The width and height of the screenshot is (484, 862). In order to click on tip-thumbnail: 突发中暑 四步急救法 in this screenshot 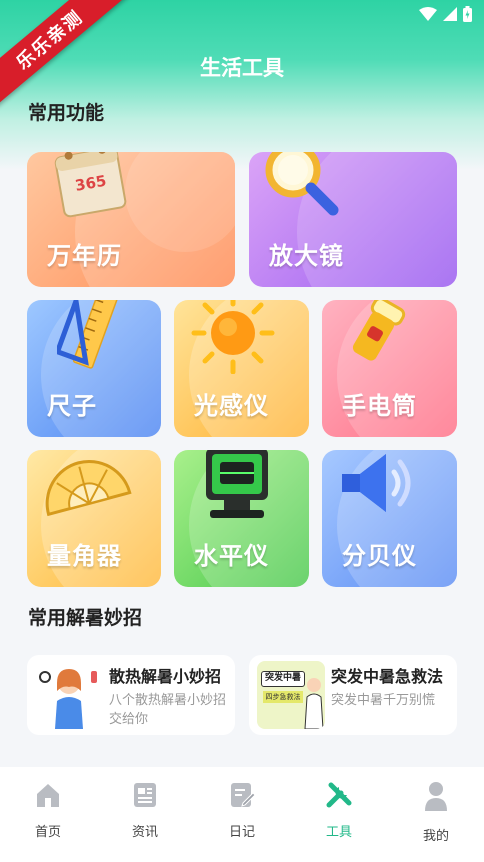, I will do `click(291, 695)`.